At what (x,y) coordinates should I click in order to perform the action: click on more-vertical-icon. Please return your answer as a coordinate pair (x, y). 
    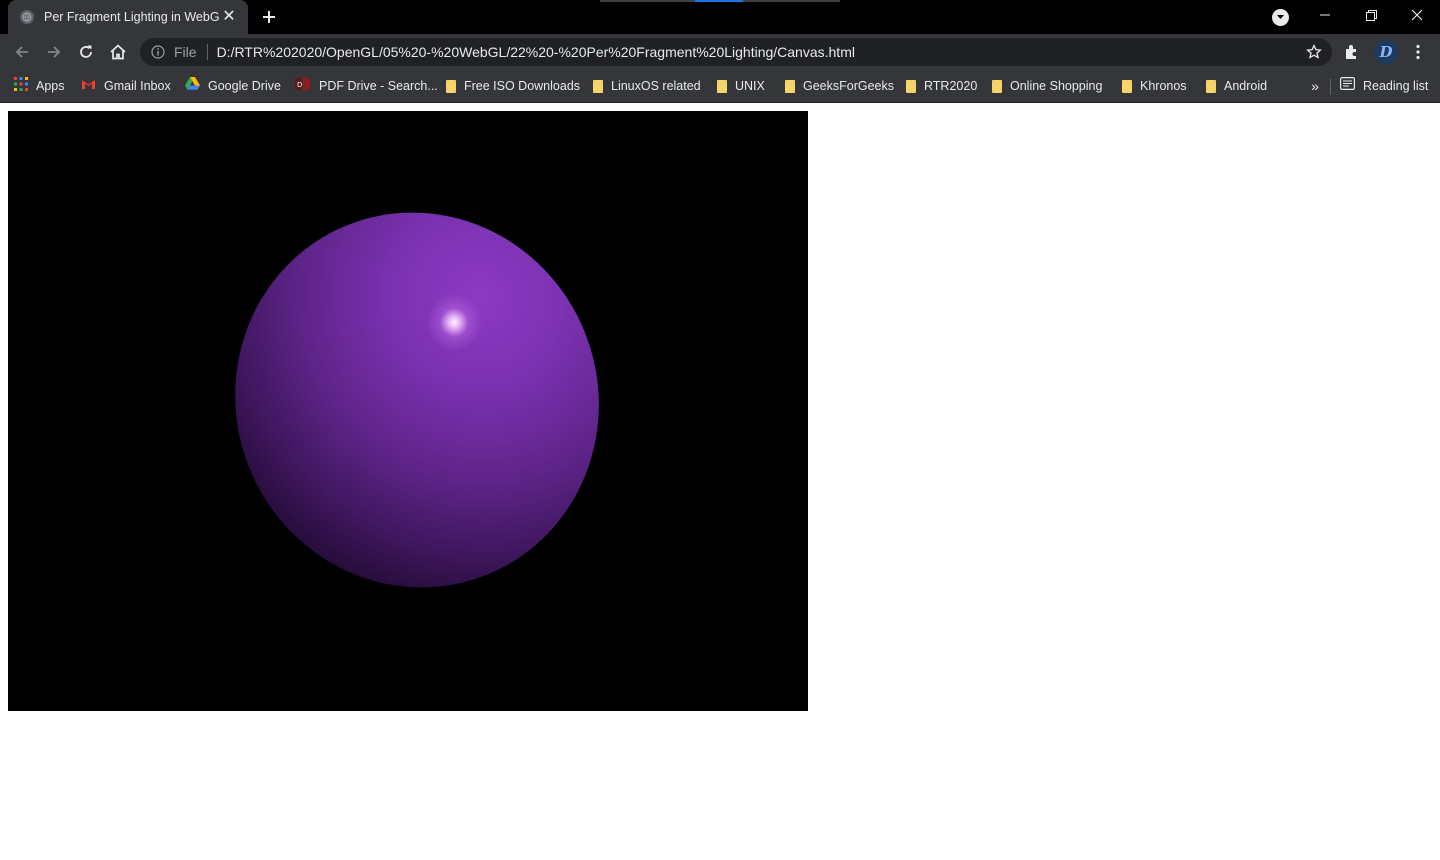
    Looking at the image, I should click on (1418, 52).